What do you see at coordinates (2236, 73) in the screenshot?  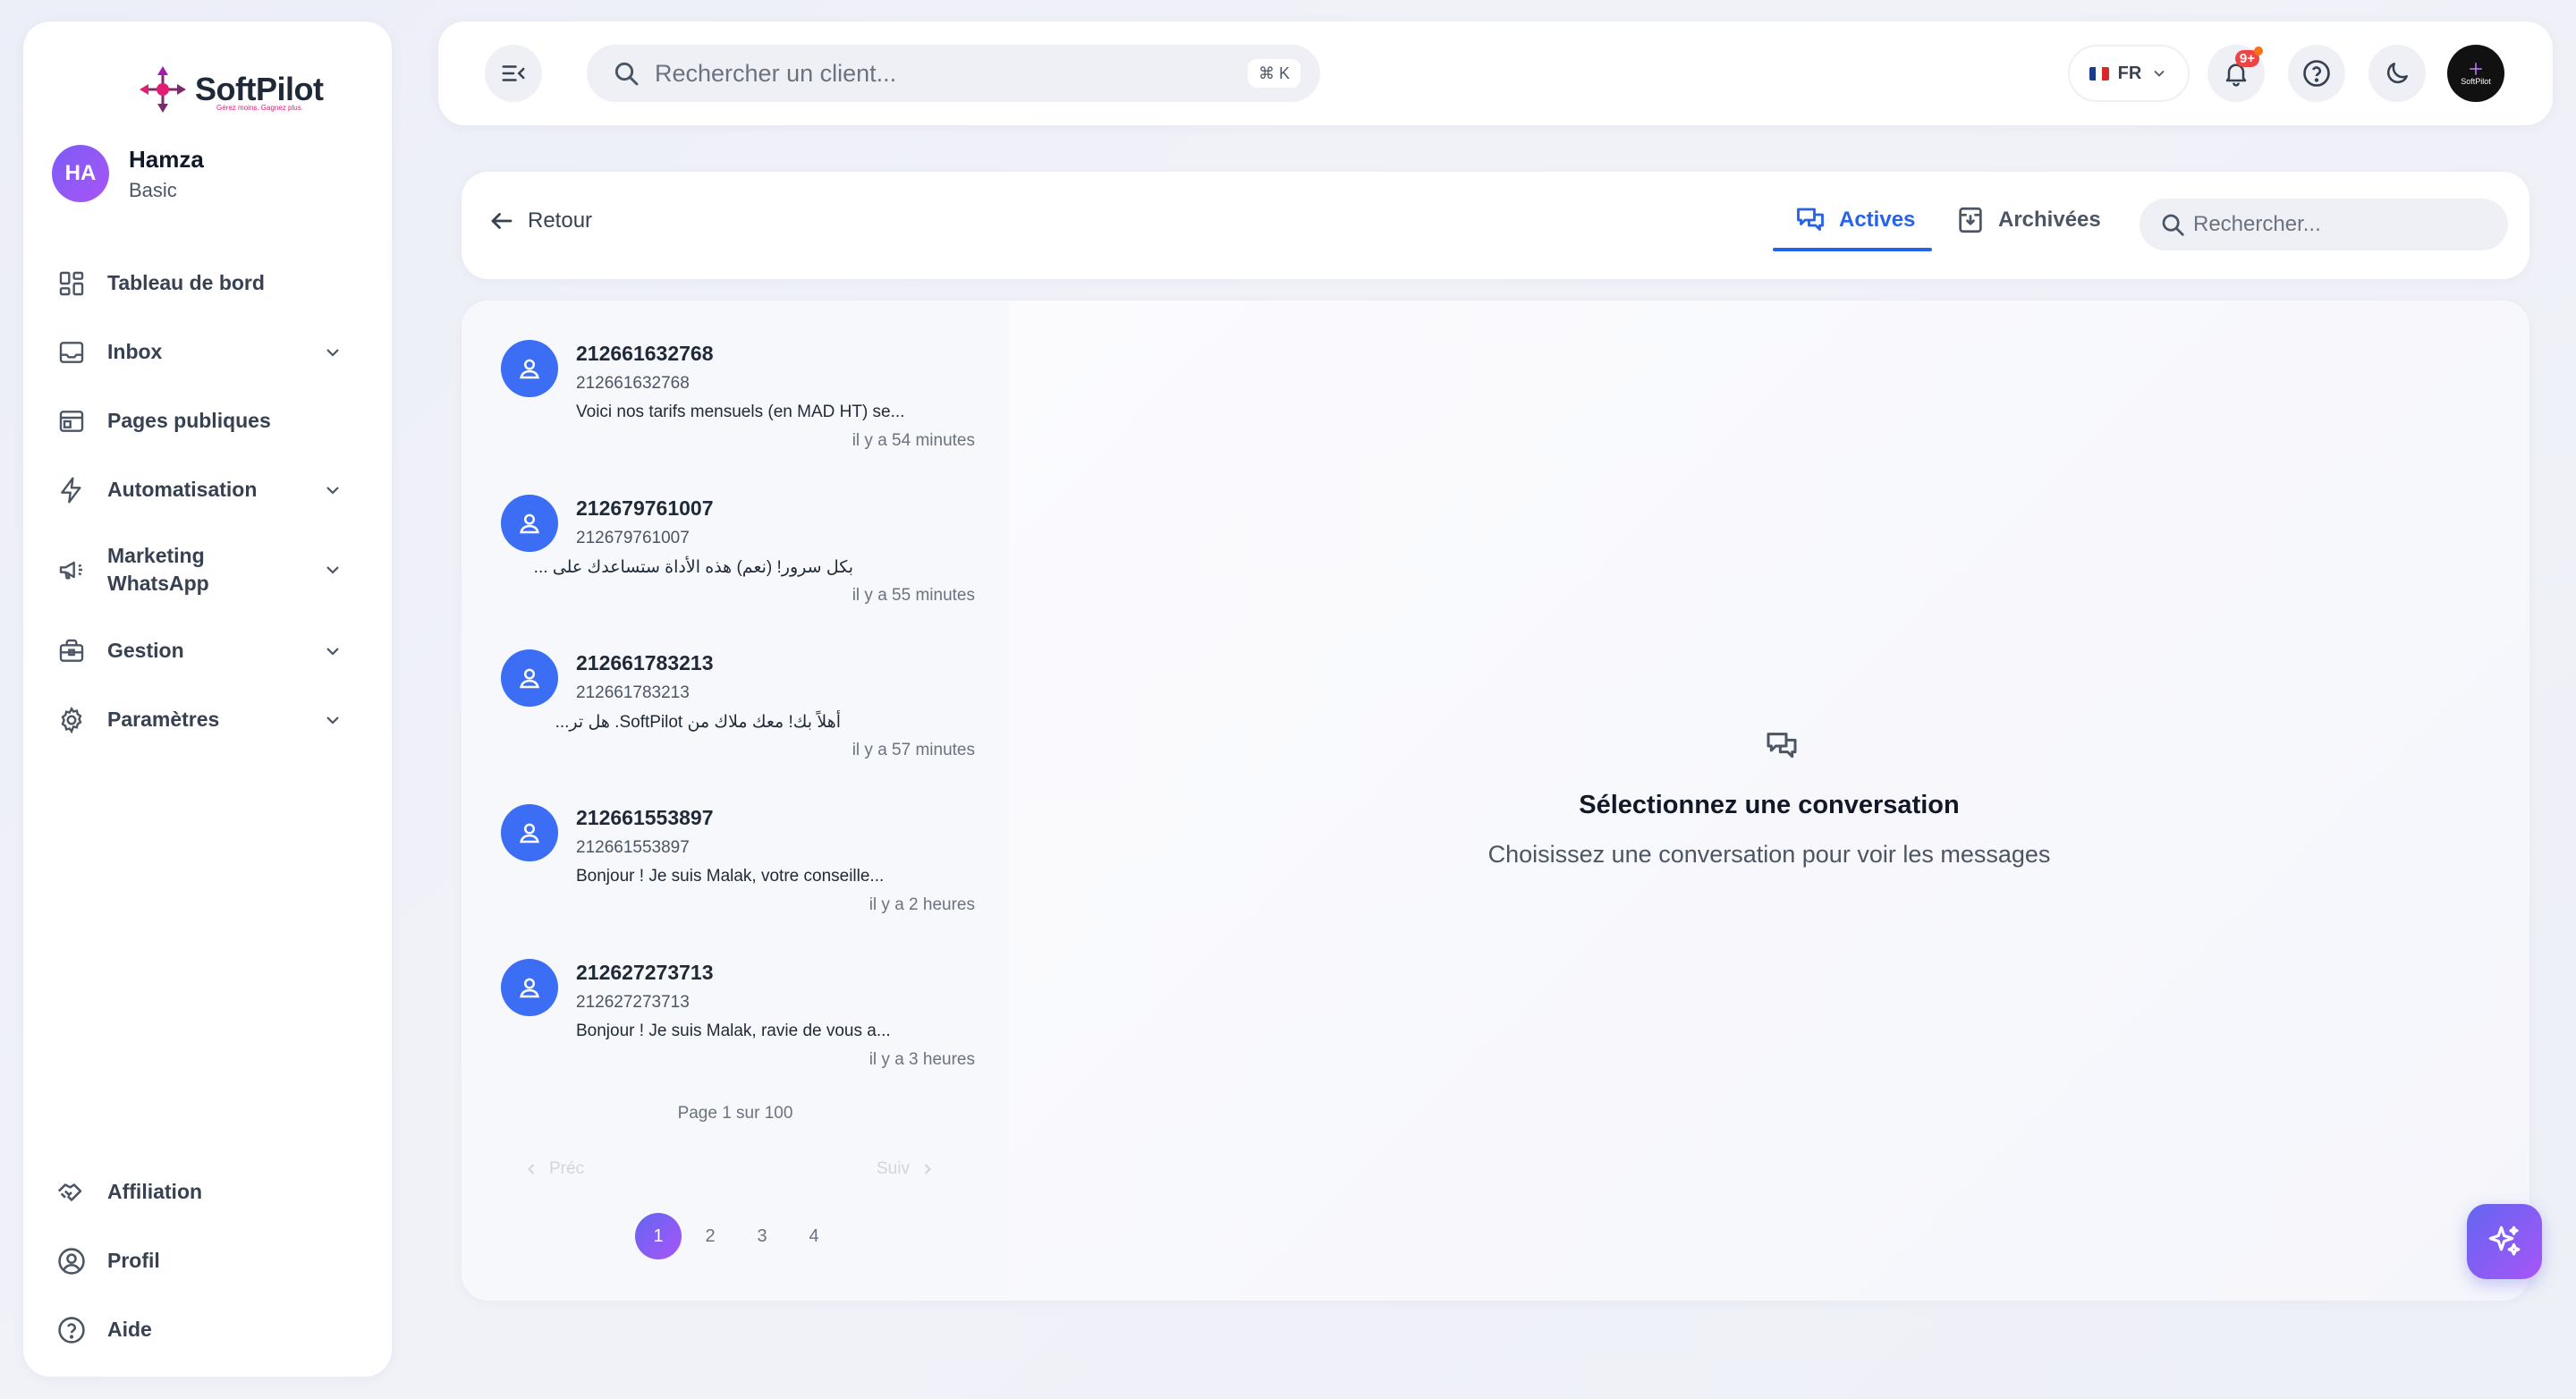 I see `notifications-button: 9+` at bounding box center [2236, 73].